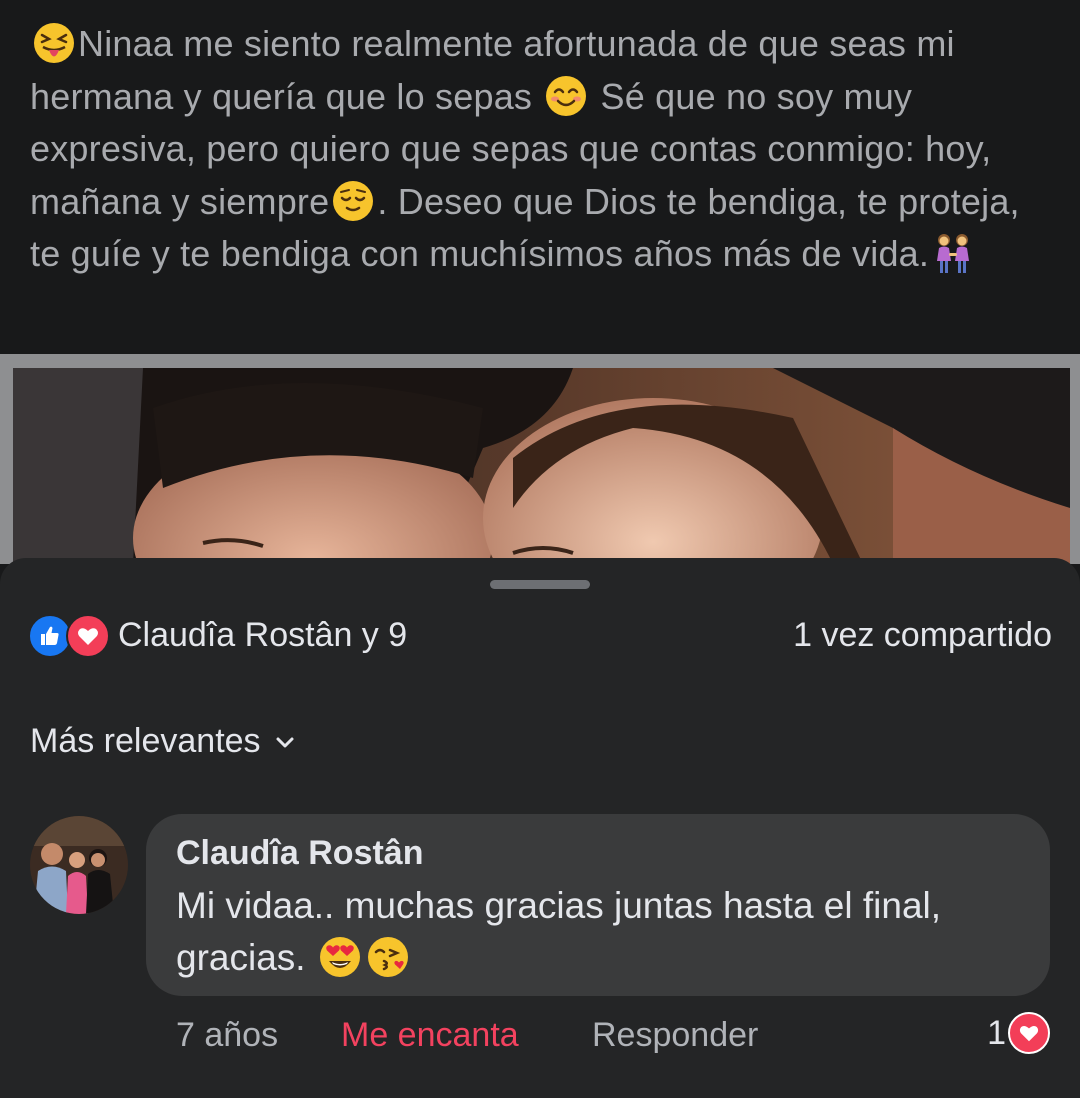 This screenshot has height=1098, width=1080. Describe the element at coordinates (675, 1035) in the screenshot. I see `reply-button: Responder` at that location.